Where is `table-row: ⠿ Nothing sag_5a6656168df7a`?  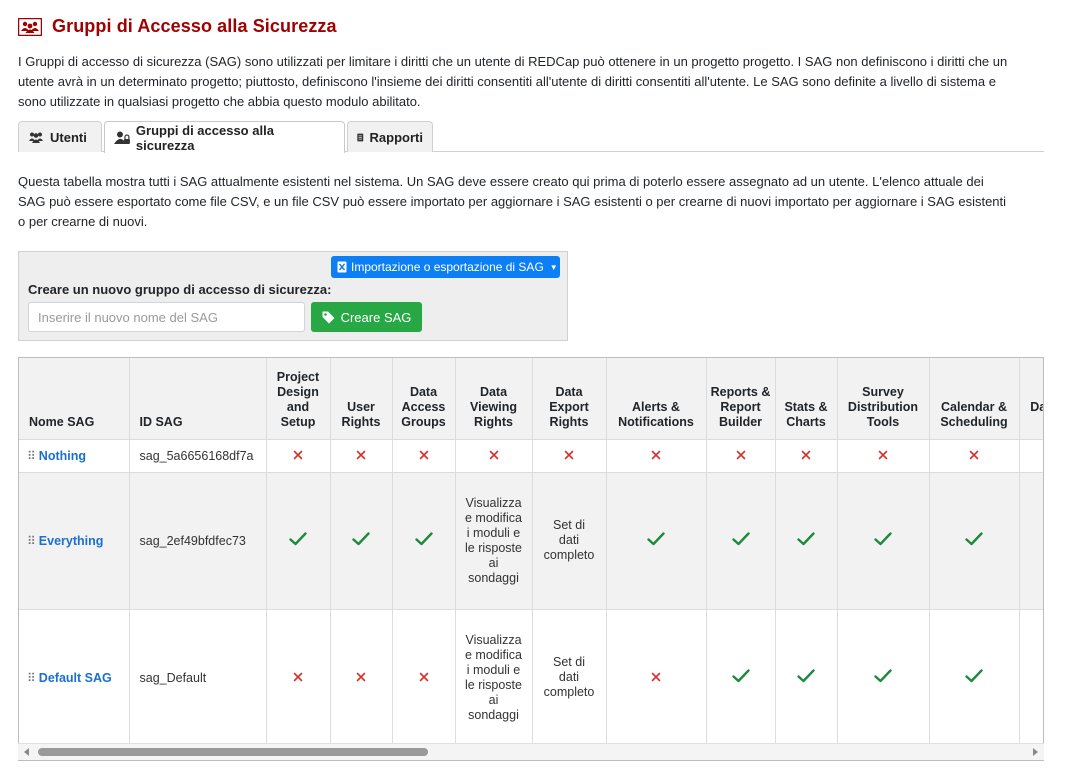 table-row: ⠿ Nothing sag_5a6656168df7a is located at coordinates (531, 456).